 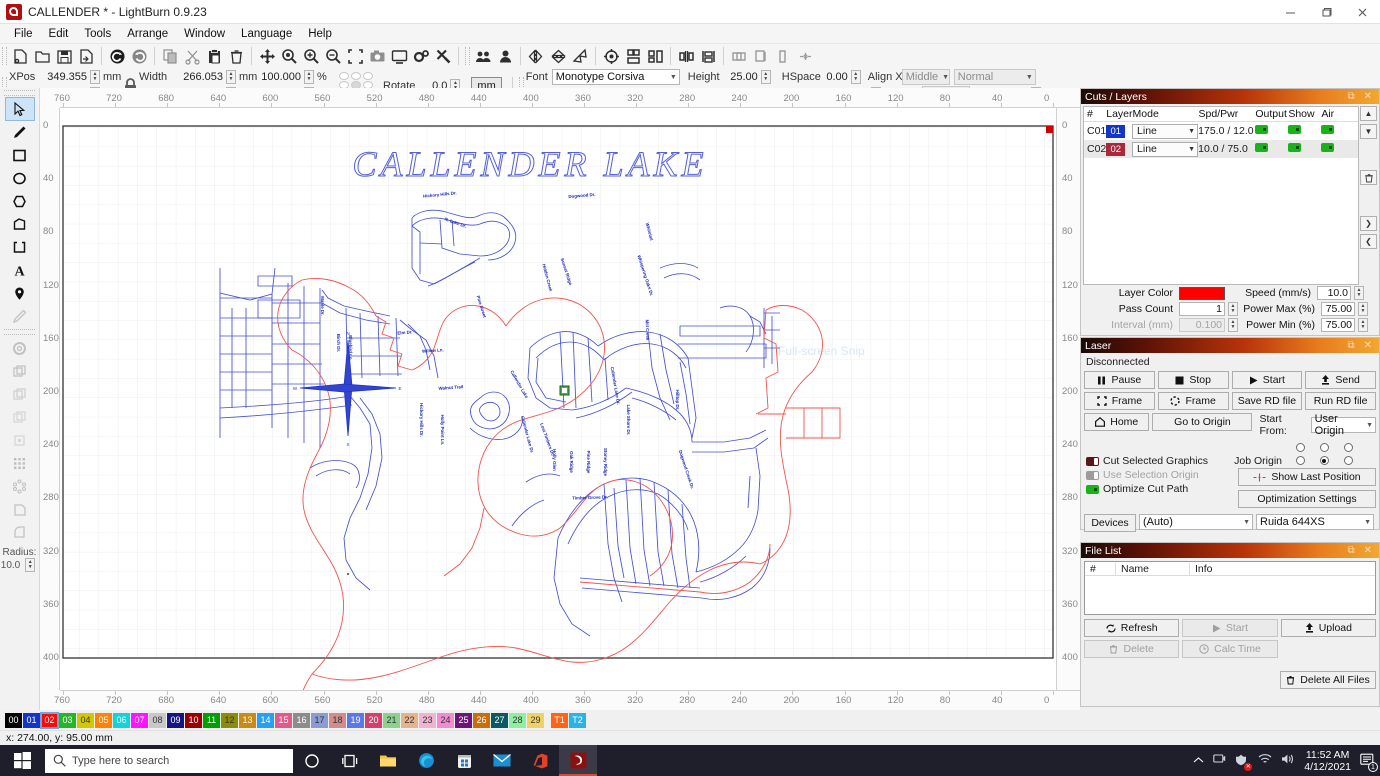 I want to click on edge-icon, so click(x=426, y=760).